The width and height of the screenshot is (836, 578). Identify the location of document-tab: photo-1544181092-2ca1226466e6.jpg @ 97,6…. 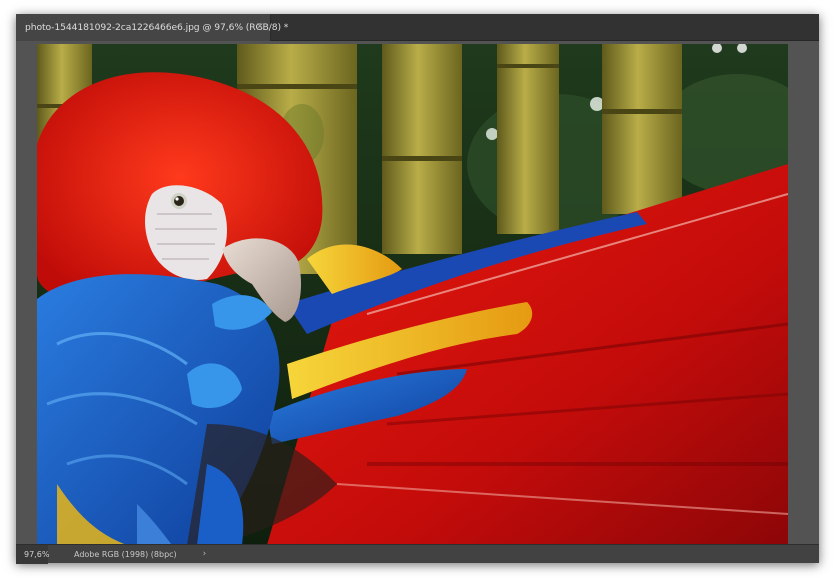
(152, 27).